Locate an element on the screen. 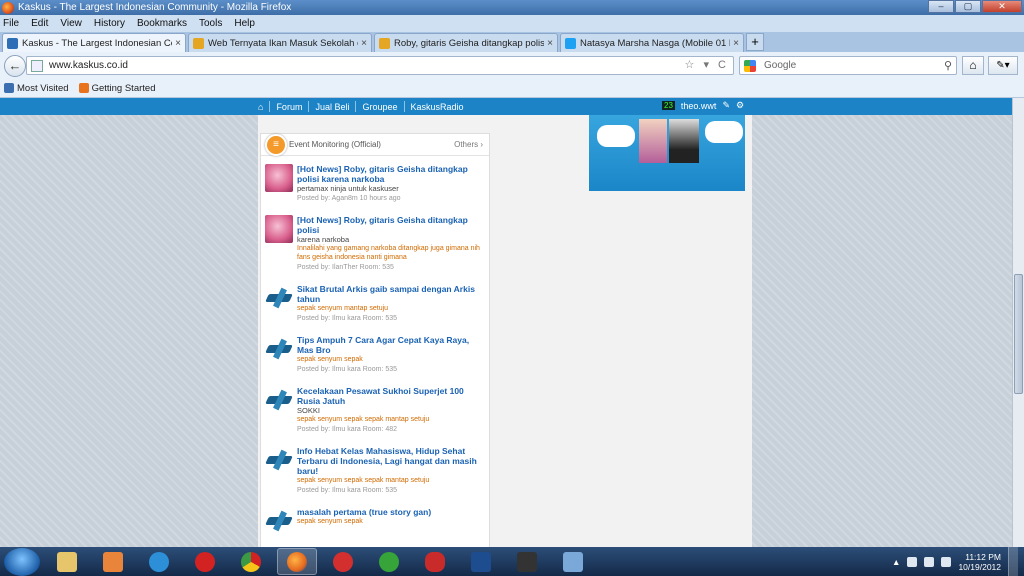  show-desktop-button is located at coordinates (1013, 561).